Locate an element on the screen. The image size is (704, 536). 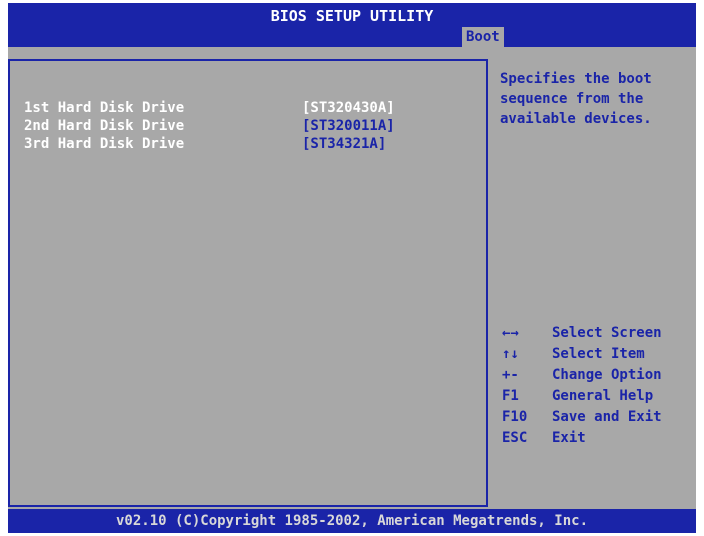
boot-device-value: [ST34321A] is located at coordinates (344, 144).